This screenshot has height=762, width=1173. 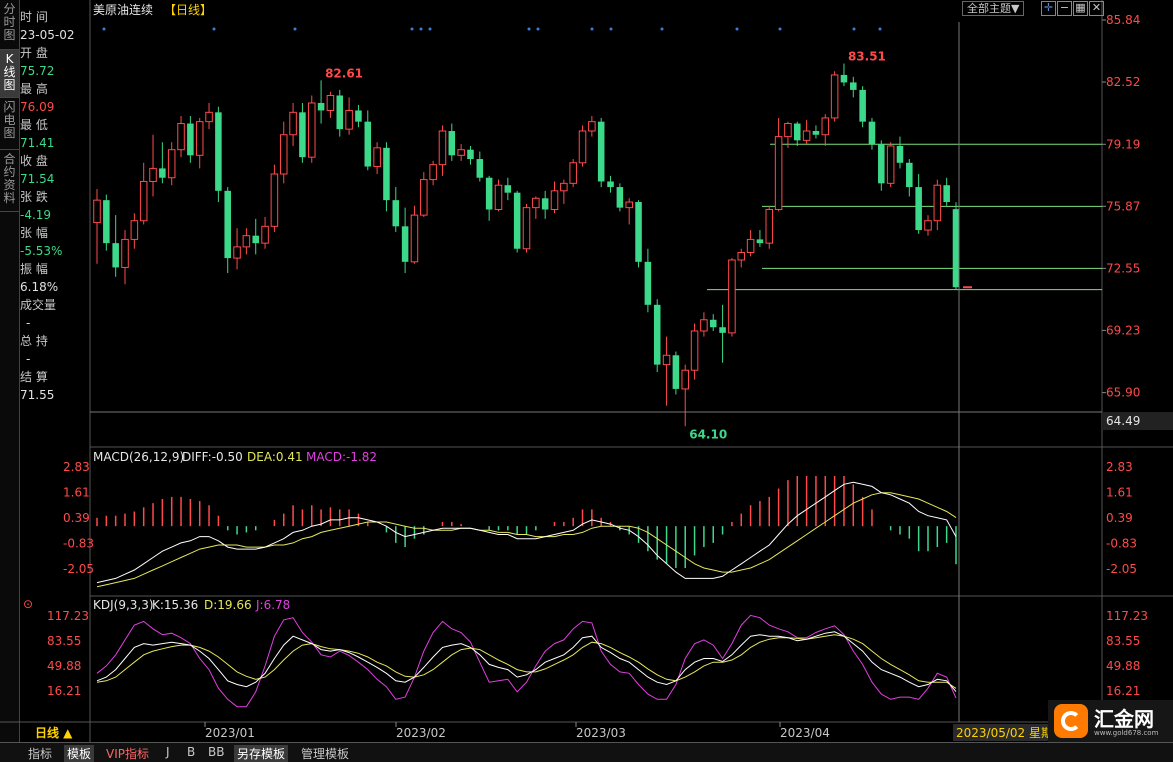 What do you see at coordinates (1096, 8) in the screenshot?
I see `close-icon: ✕` at bounding box center [1096, 8].